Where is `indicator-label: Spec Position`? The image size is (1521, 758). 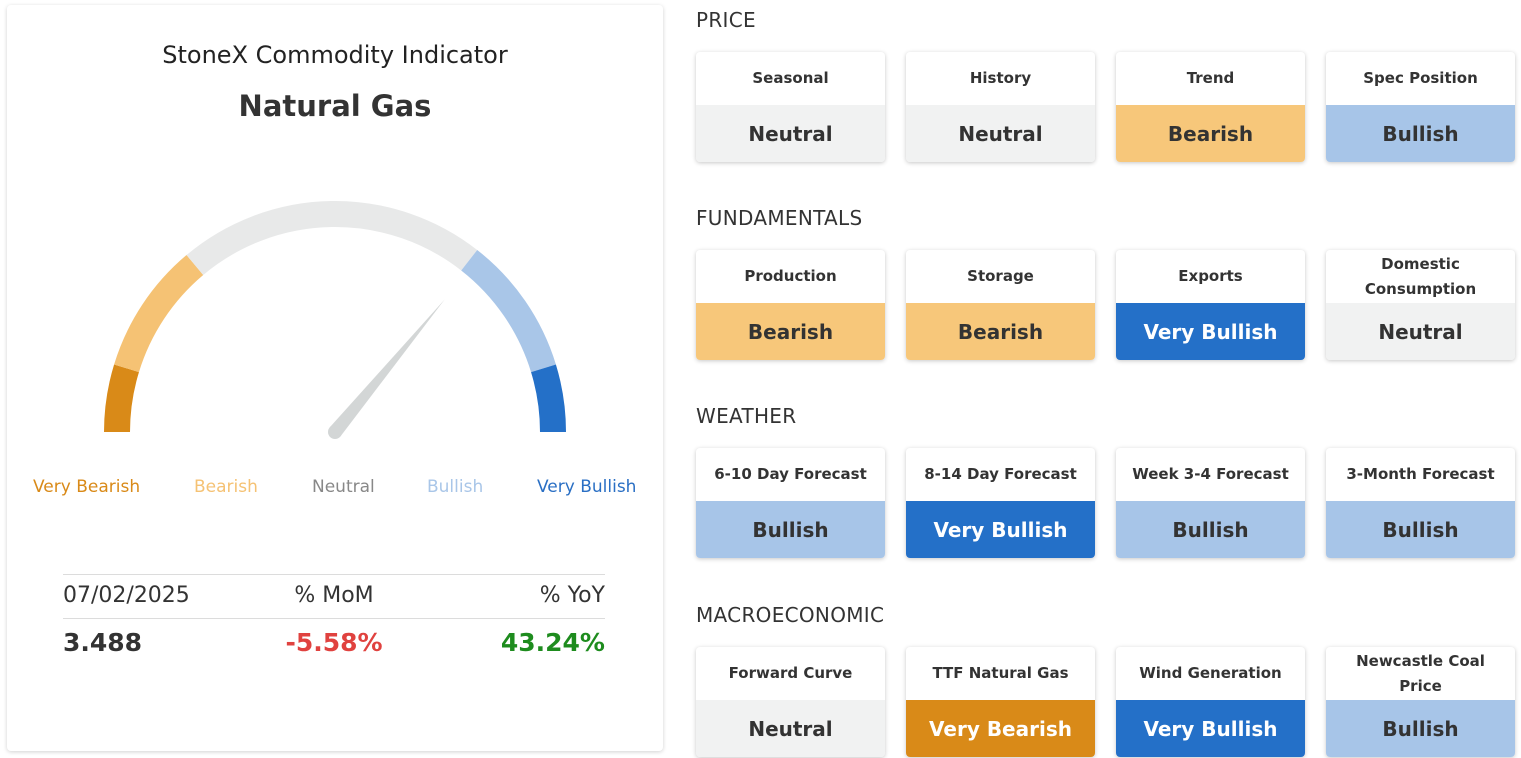 indicator-label: Spec Position is located at coordinates (1420, 78).